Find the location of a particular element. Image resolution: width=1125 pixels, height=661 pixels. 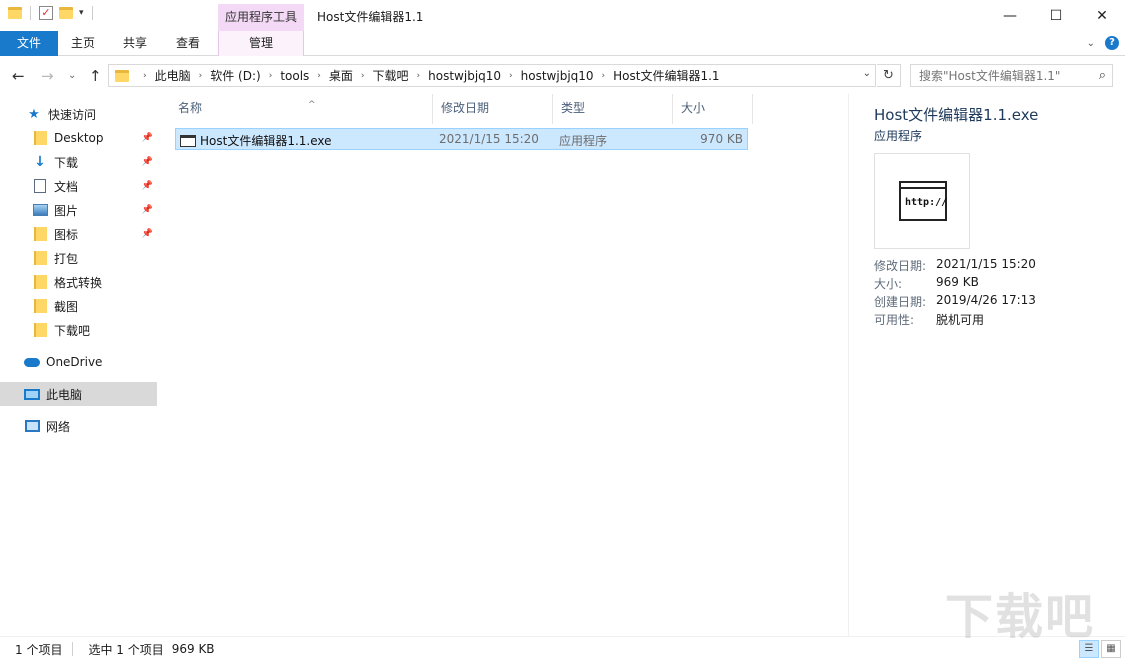

breadcrumb-xiazaiba: 下载吧 is located at coordinates (391, 75).